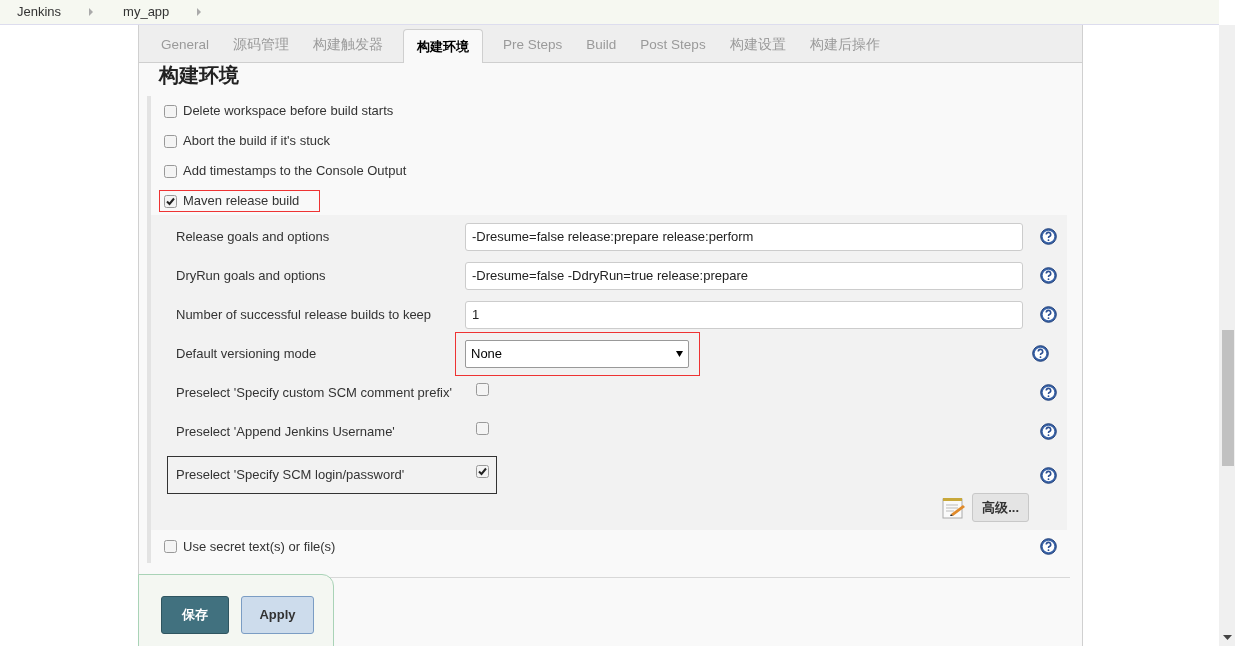 The width and height of the screenshot is (1235, 646). Describe the element at coordinates (291, 475) in the screenshot. I see `field-label: Preselect 'Specify SCM login/password'` at that location.